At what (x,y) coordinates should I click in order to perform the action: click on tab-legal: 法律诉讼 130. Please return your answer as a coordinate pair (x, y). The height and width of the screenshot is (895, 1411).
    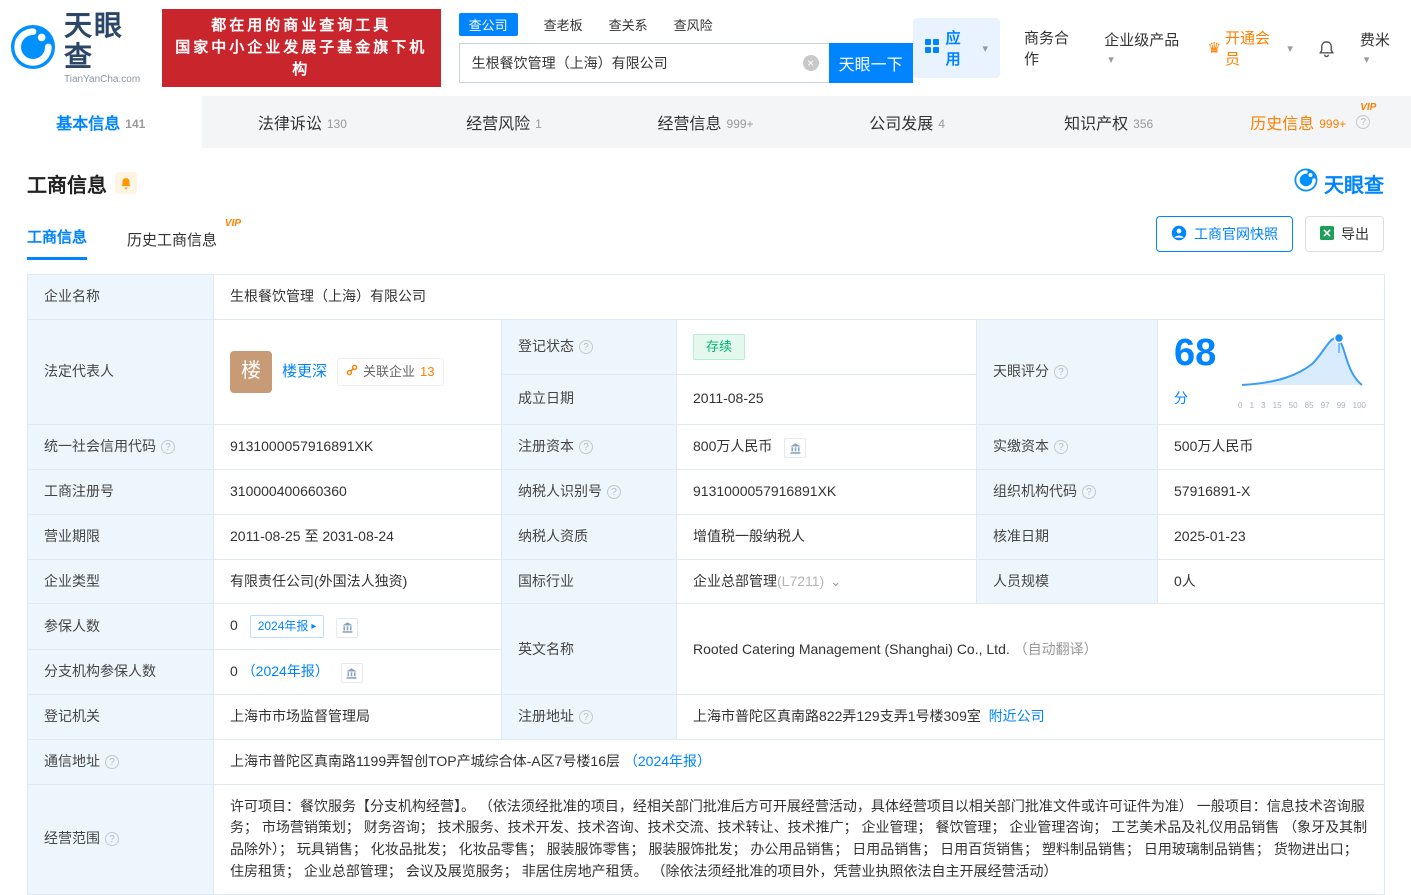
    Looking at the image, I should click on (303, 122).